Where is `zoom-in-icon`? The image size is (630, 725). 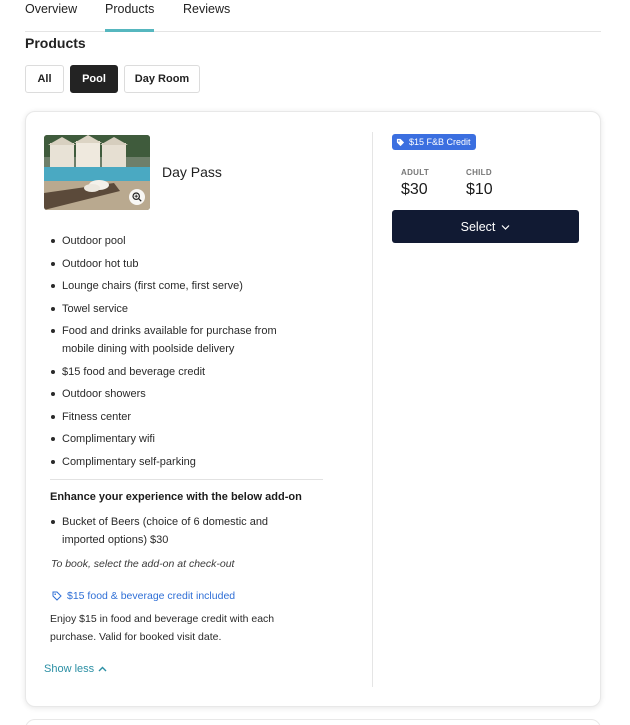 zoom-in-icon is located at coordinates (137, 197).